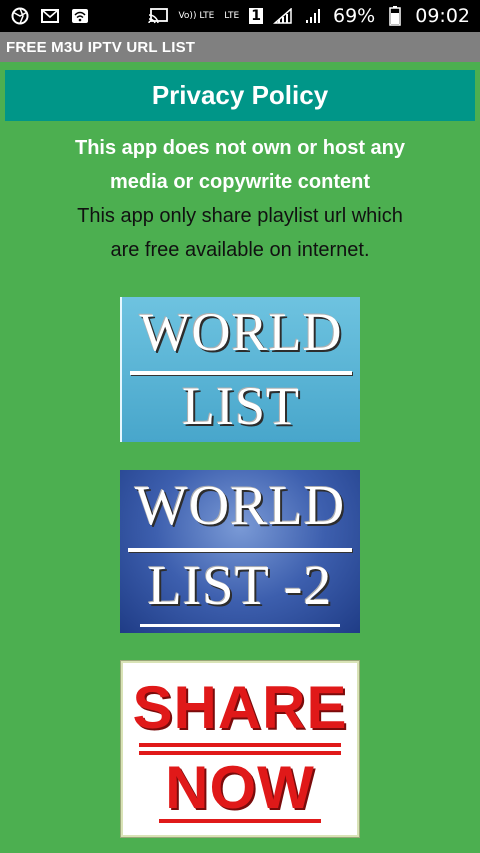 The height and width of the screenshot is (853, 480). What do you see at coordinates (239, 148) in the screenshot?
I see `disclaimer-line-1: This app does not own or host any` at bounding box center [239, 148].